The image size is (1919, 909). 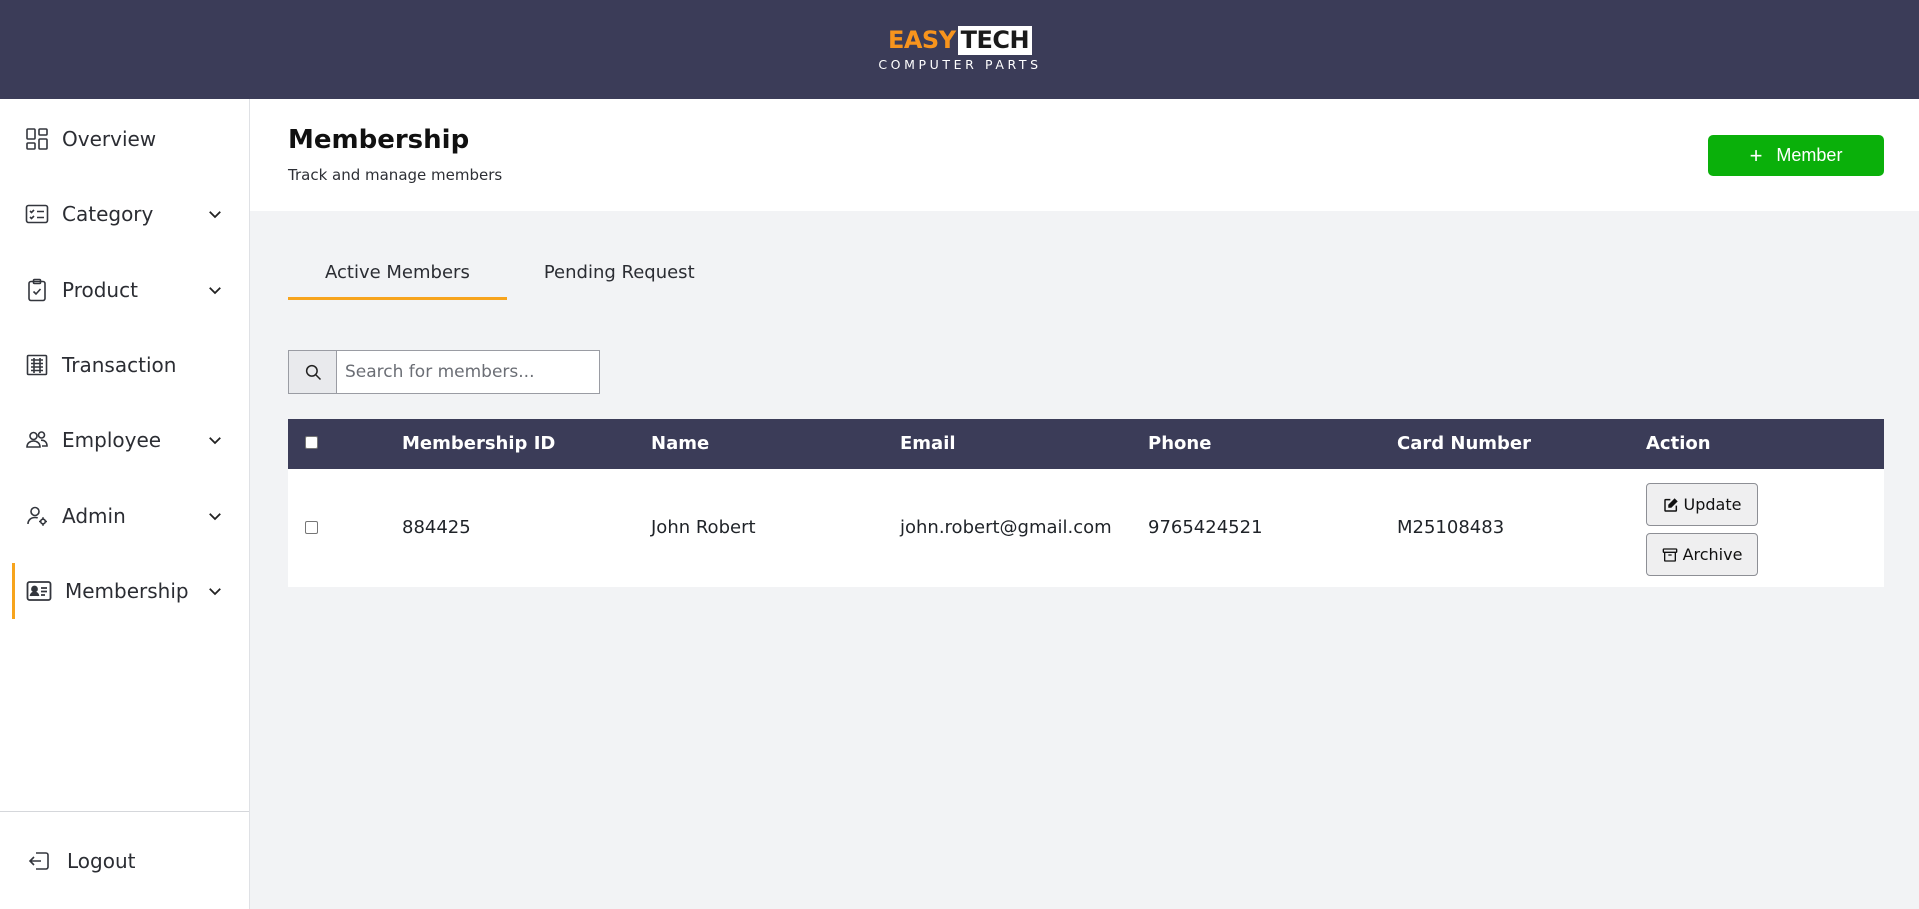 I want to click on update-button: Update, so click(x=1702, y=504).